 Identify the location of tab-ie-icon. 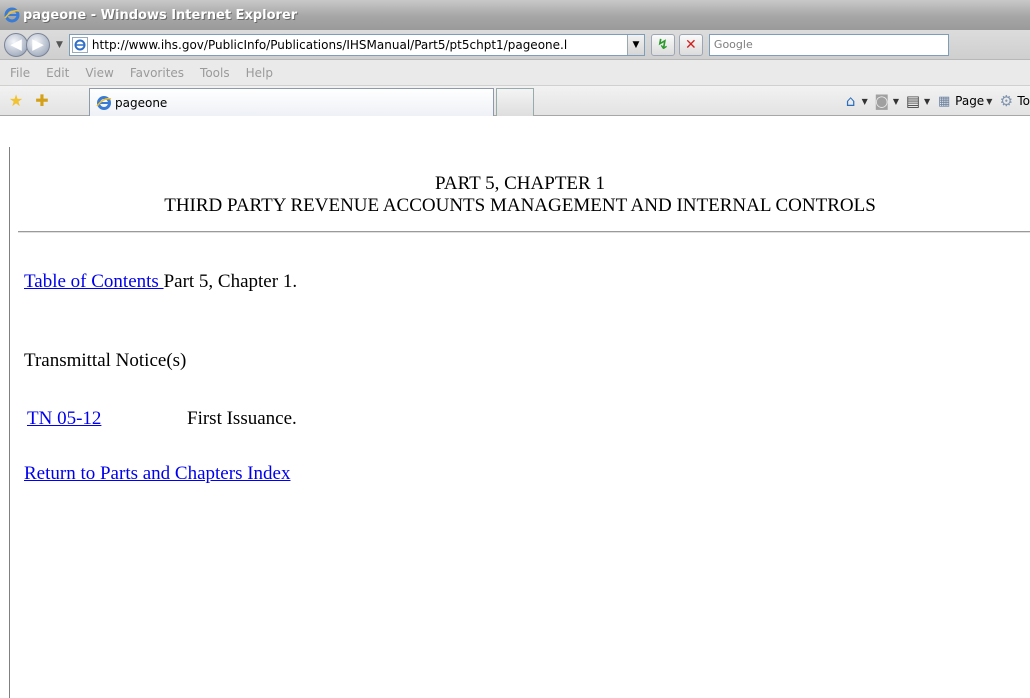
(104, 103).